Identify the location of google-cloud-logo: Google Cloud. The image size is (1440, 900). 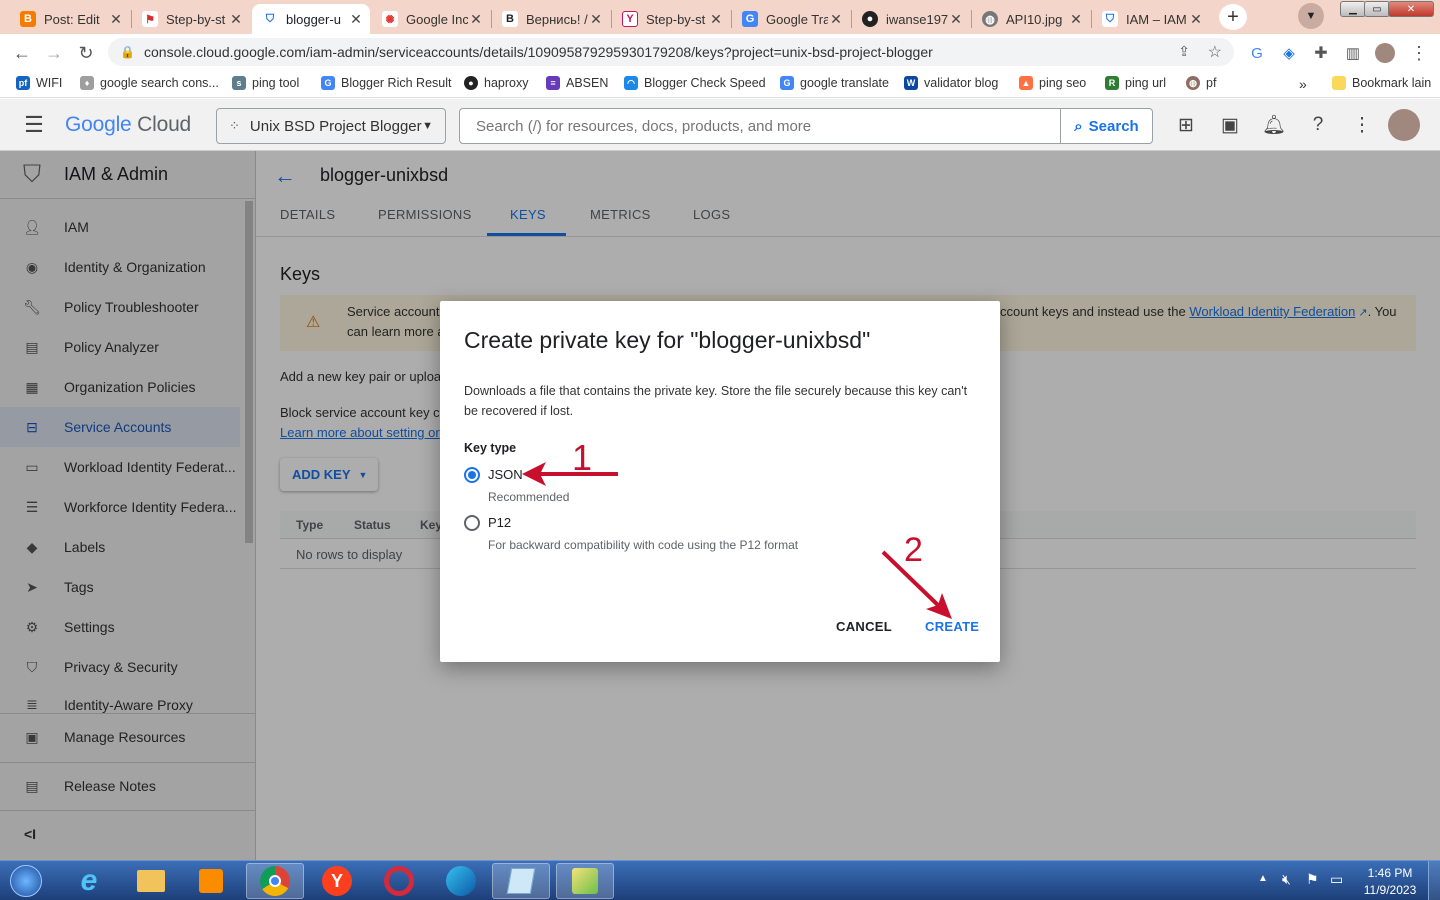
(128, 125).